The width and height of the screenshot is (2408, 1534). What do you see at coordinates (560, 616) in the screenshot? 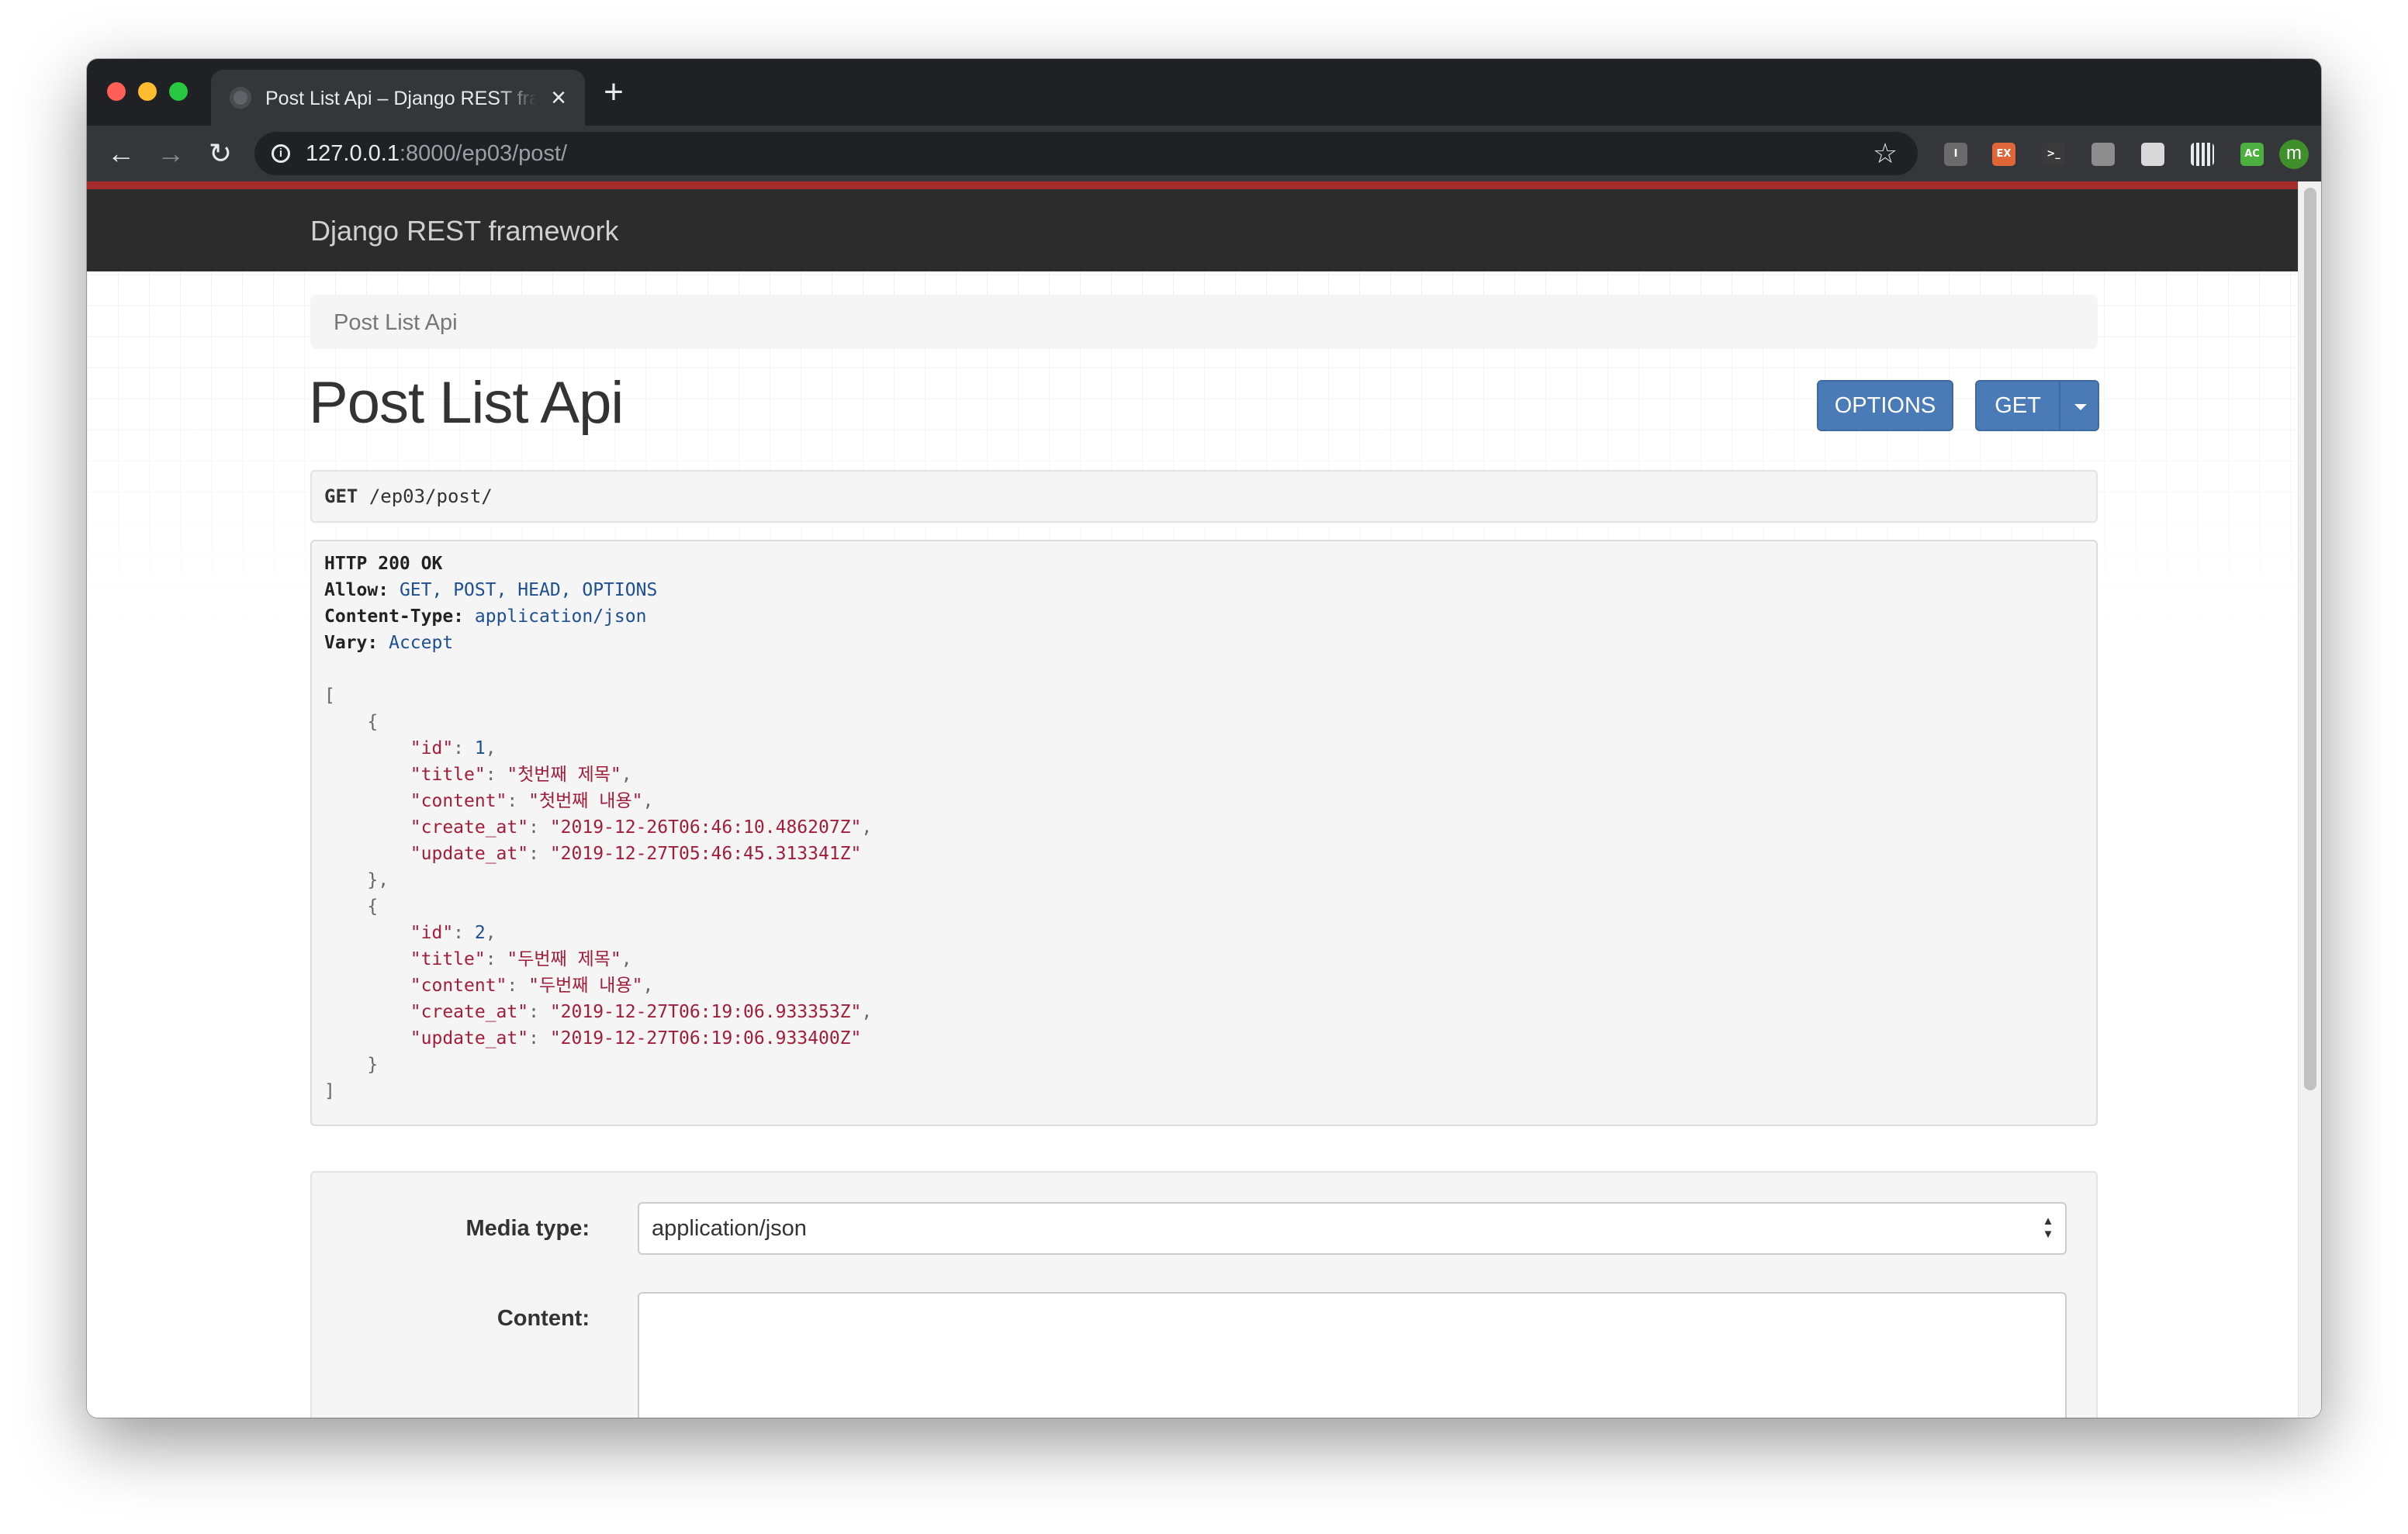
I see `header-value: application/json` at bounding box center [560, 616].